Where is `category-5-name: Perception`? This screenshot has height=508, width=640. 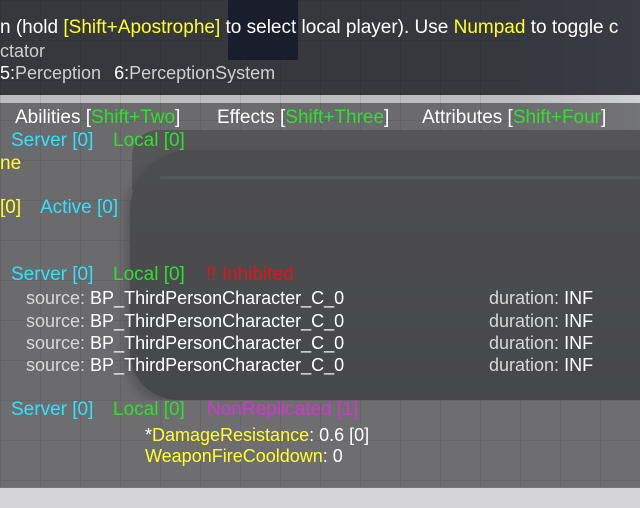 category-5-name: Perception is located at coordinates (58, 73).